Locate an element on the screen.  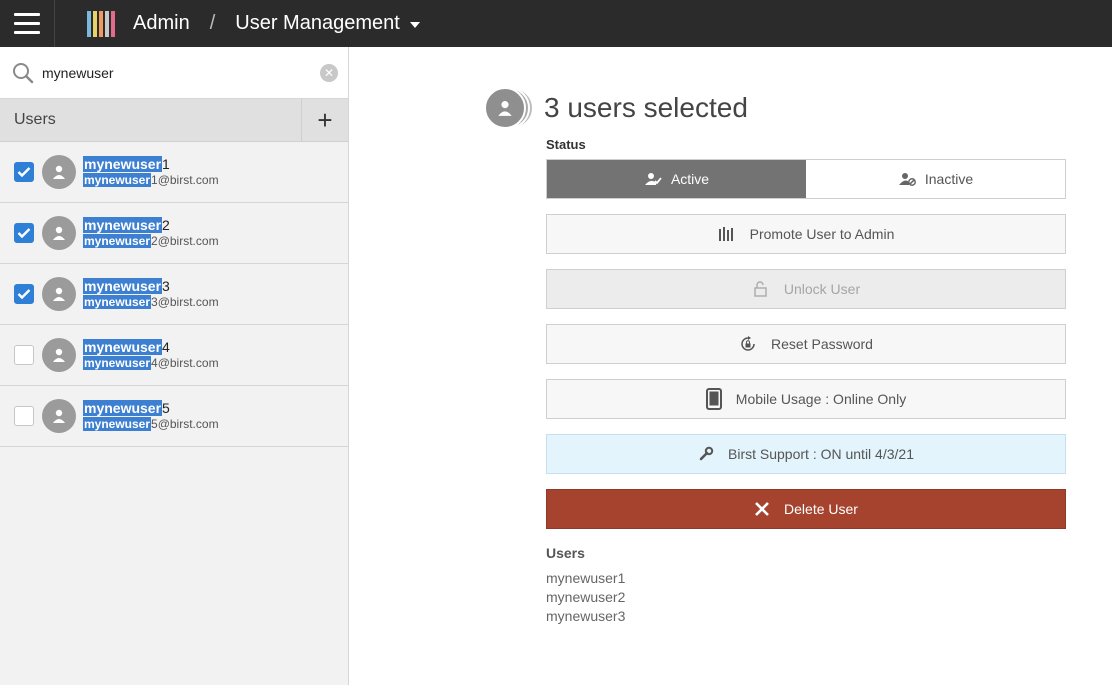
users-header: Users + is located at coordinates (174, 120).